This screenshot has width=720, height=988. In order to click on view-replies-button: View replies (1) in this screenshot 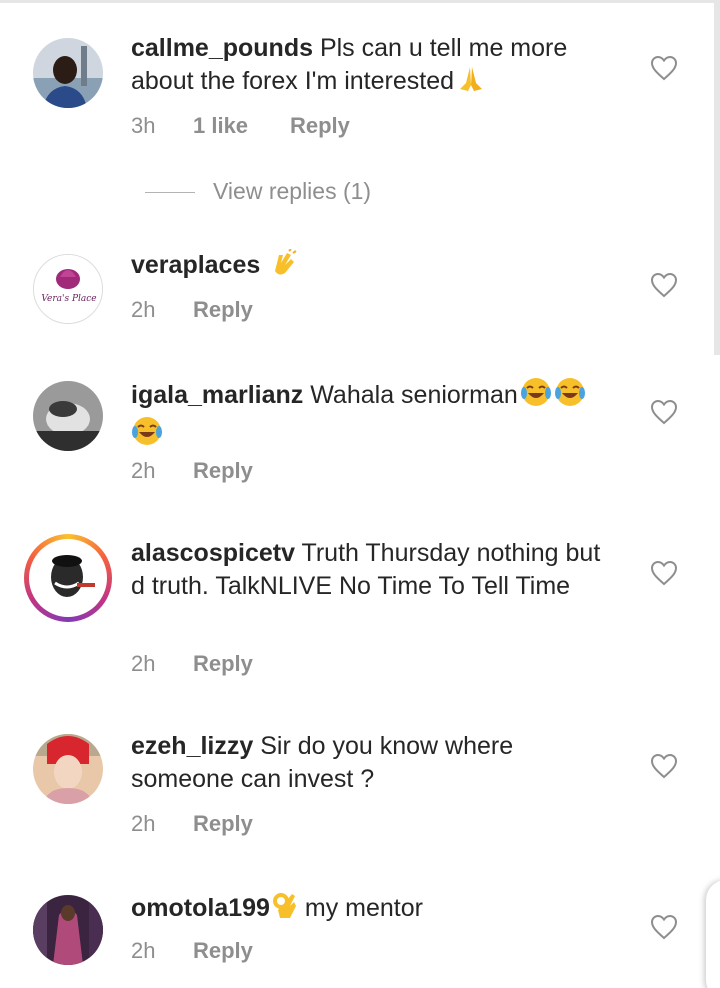, I will do `click(258, 191)`.